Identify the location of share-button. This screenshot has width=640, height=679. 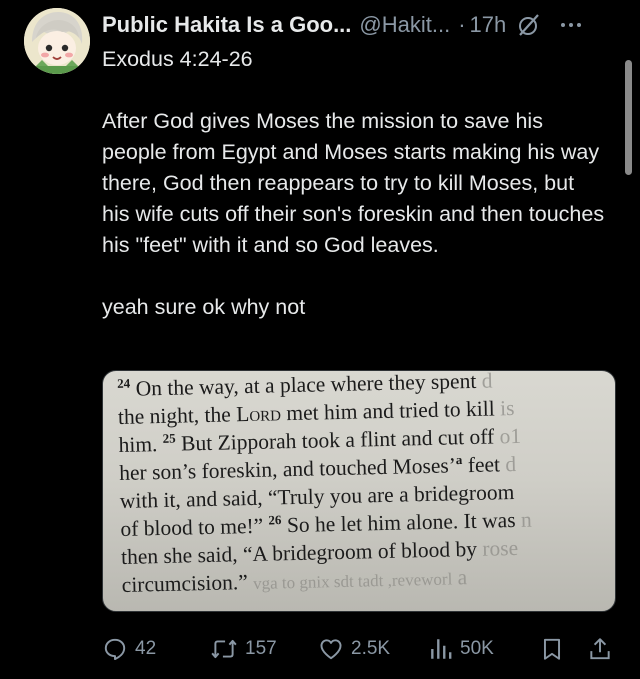
(600, 649).